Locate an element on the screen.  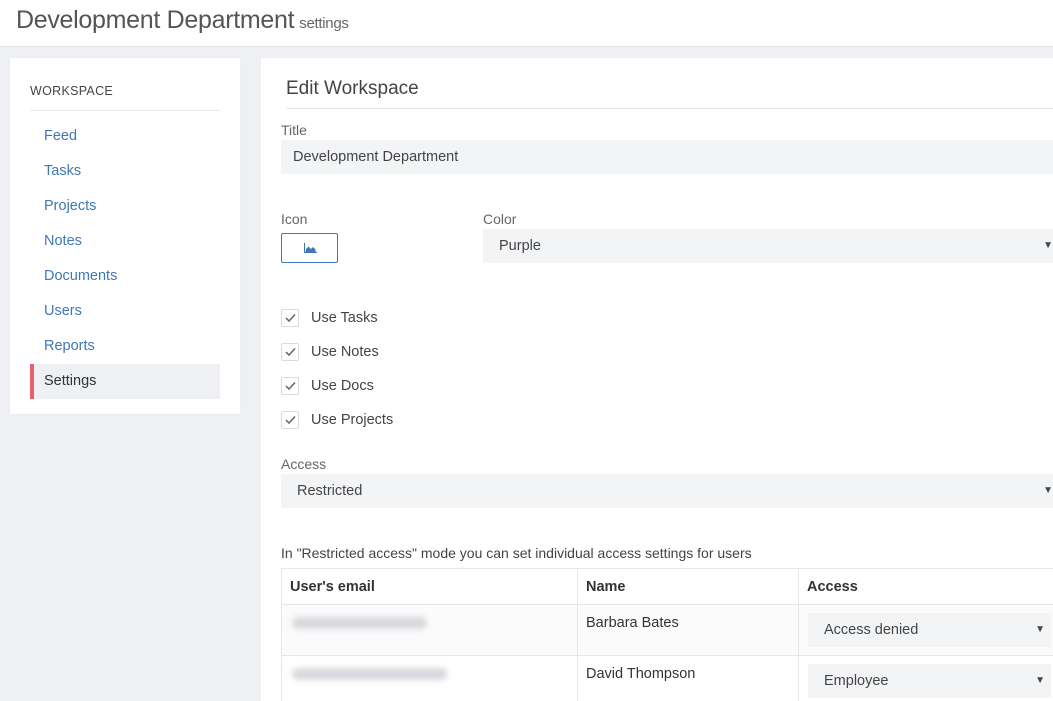
sidebar-item-tasks: Tasks is located at coordinates (125, 171).